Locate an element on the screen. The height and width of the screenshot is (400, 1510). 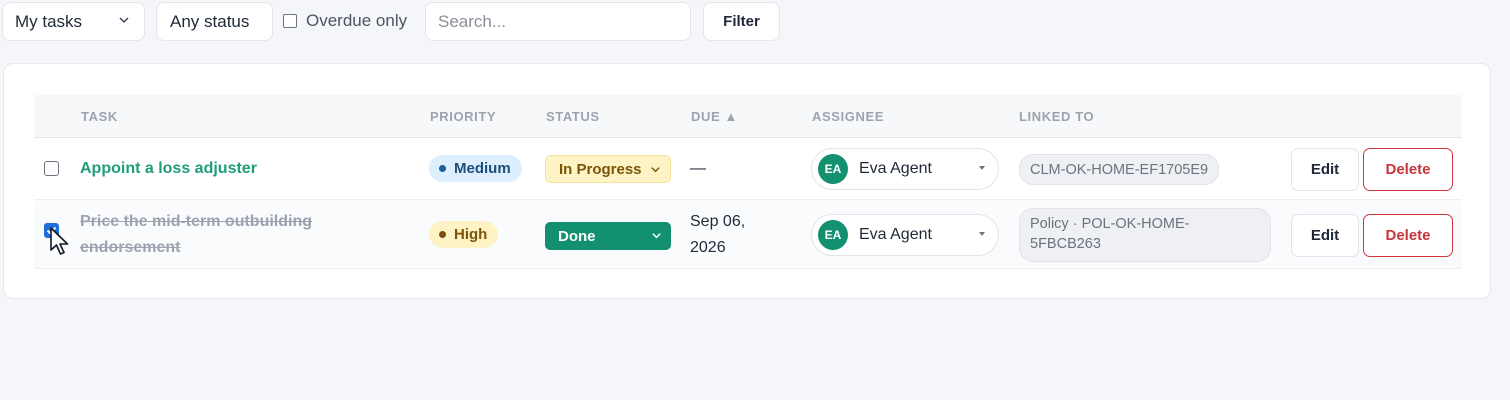
task-title-link: Appoint a loss adjuster is located at coordinates (168, 169).